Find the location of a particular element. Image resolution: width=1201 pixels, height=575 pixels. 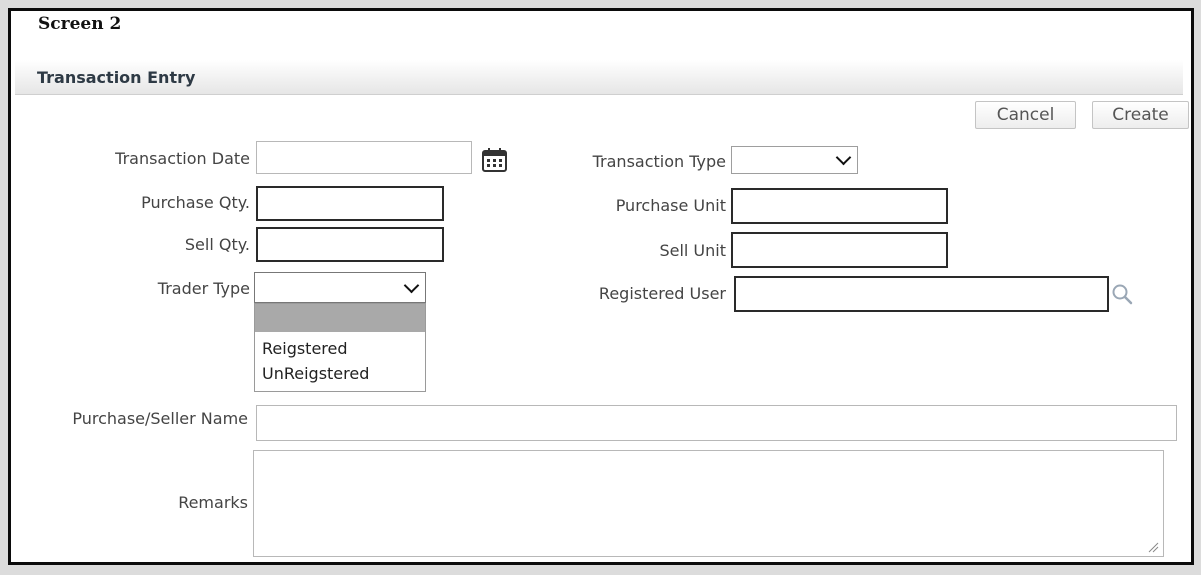

page-title: Transaction Entry is located at coordinates (116, 77).